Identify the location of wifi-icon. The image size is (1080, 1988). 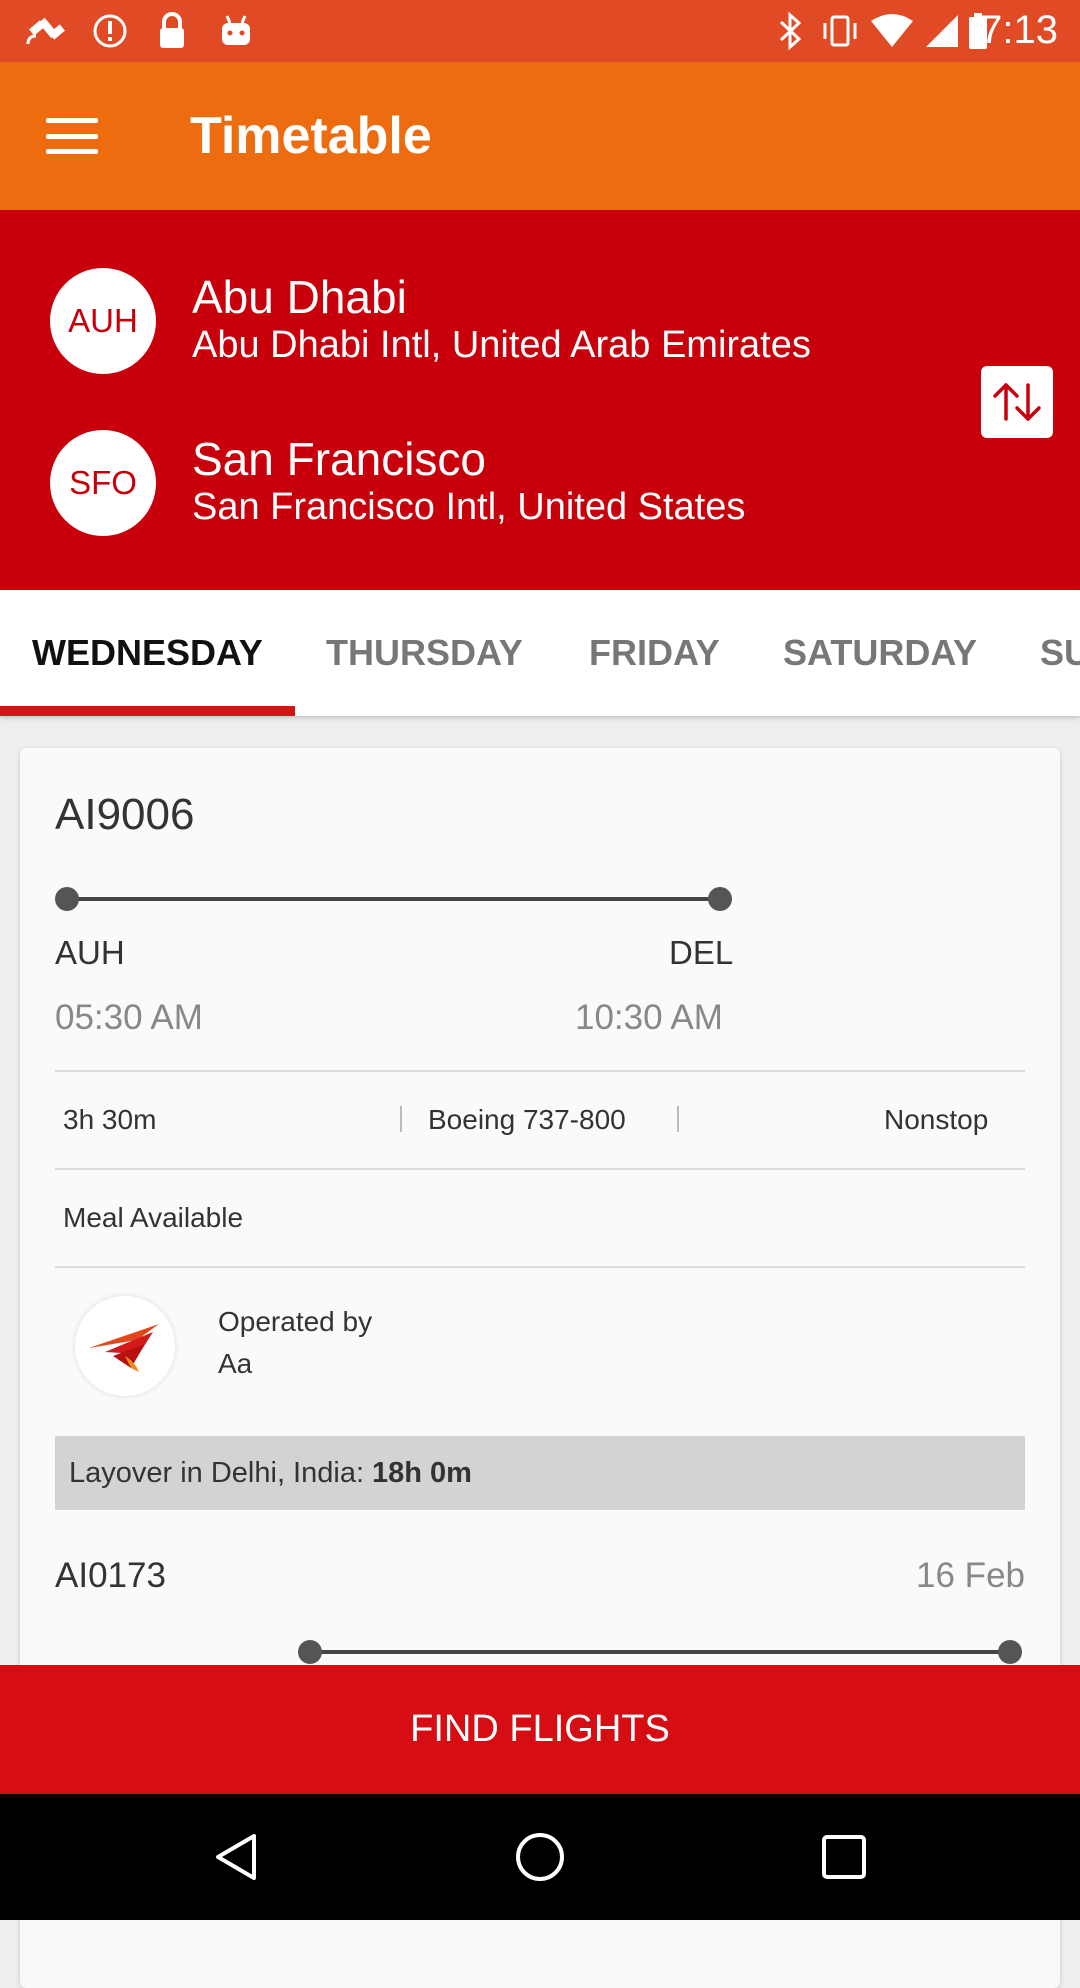
(892, 31).